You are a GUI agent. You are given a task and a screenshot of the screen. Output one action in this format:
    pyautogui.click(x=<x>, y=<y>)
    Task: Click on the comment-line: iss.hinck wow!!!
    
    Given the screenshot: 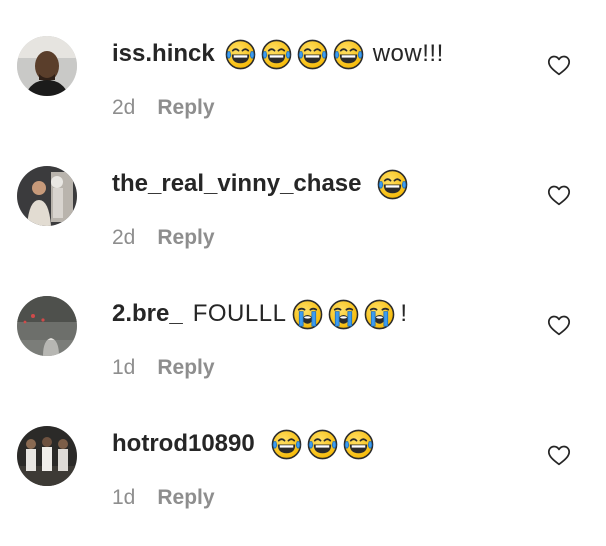 What is the action you would take?
    pyautogui.click(x=278, y=54)
    